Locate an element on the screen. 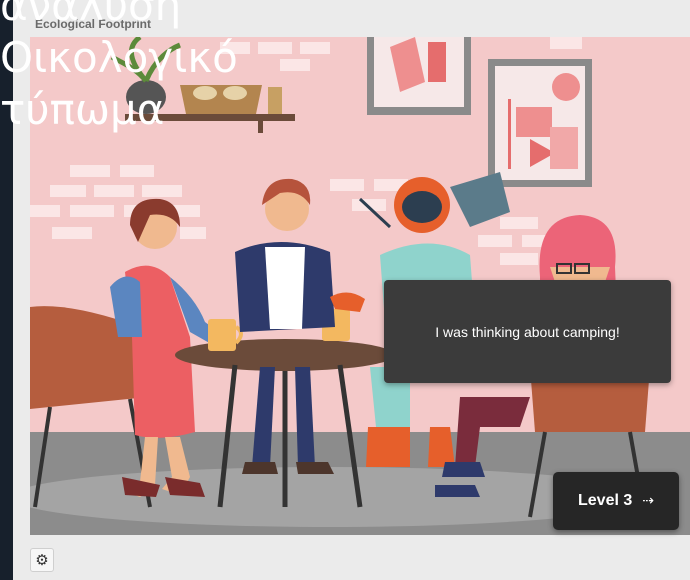 The image size is (690, 580). speech-bubble-text: I was thinking about camping! is located at coordinates (527, 331).